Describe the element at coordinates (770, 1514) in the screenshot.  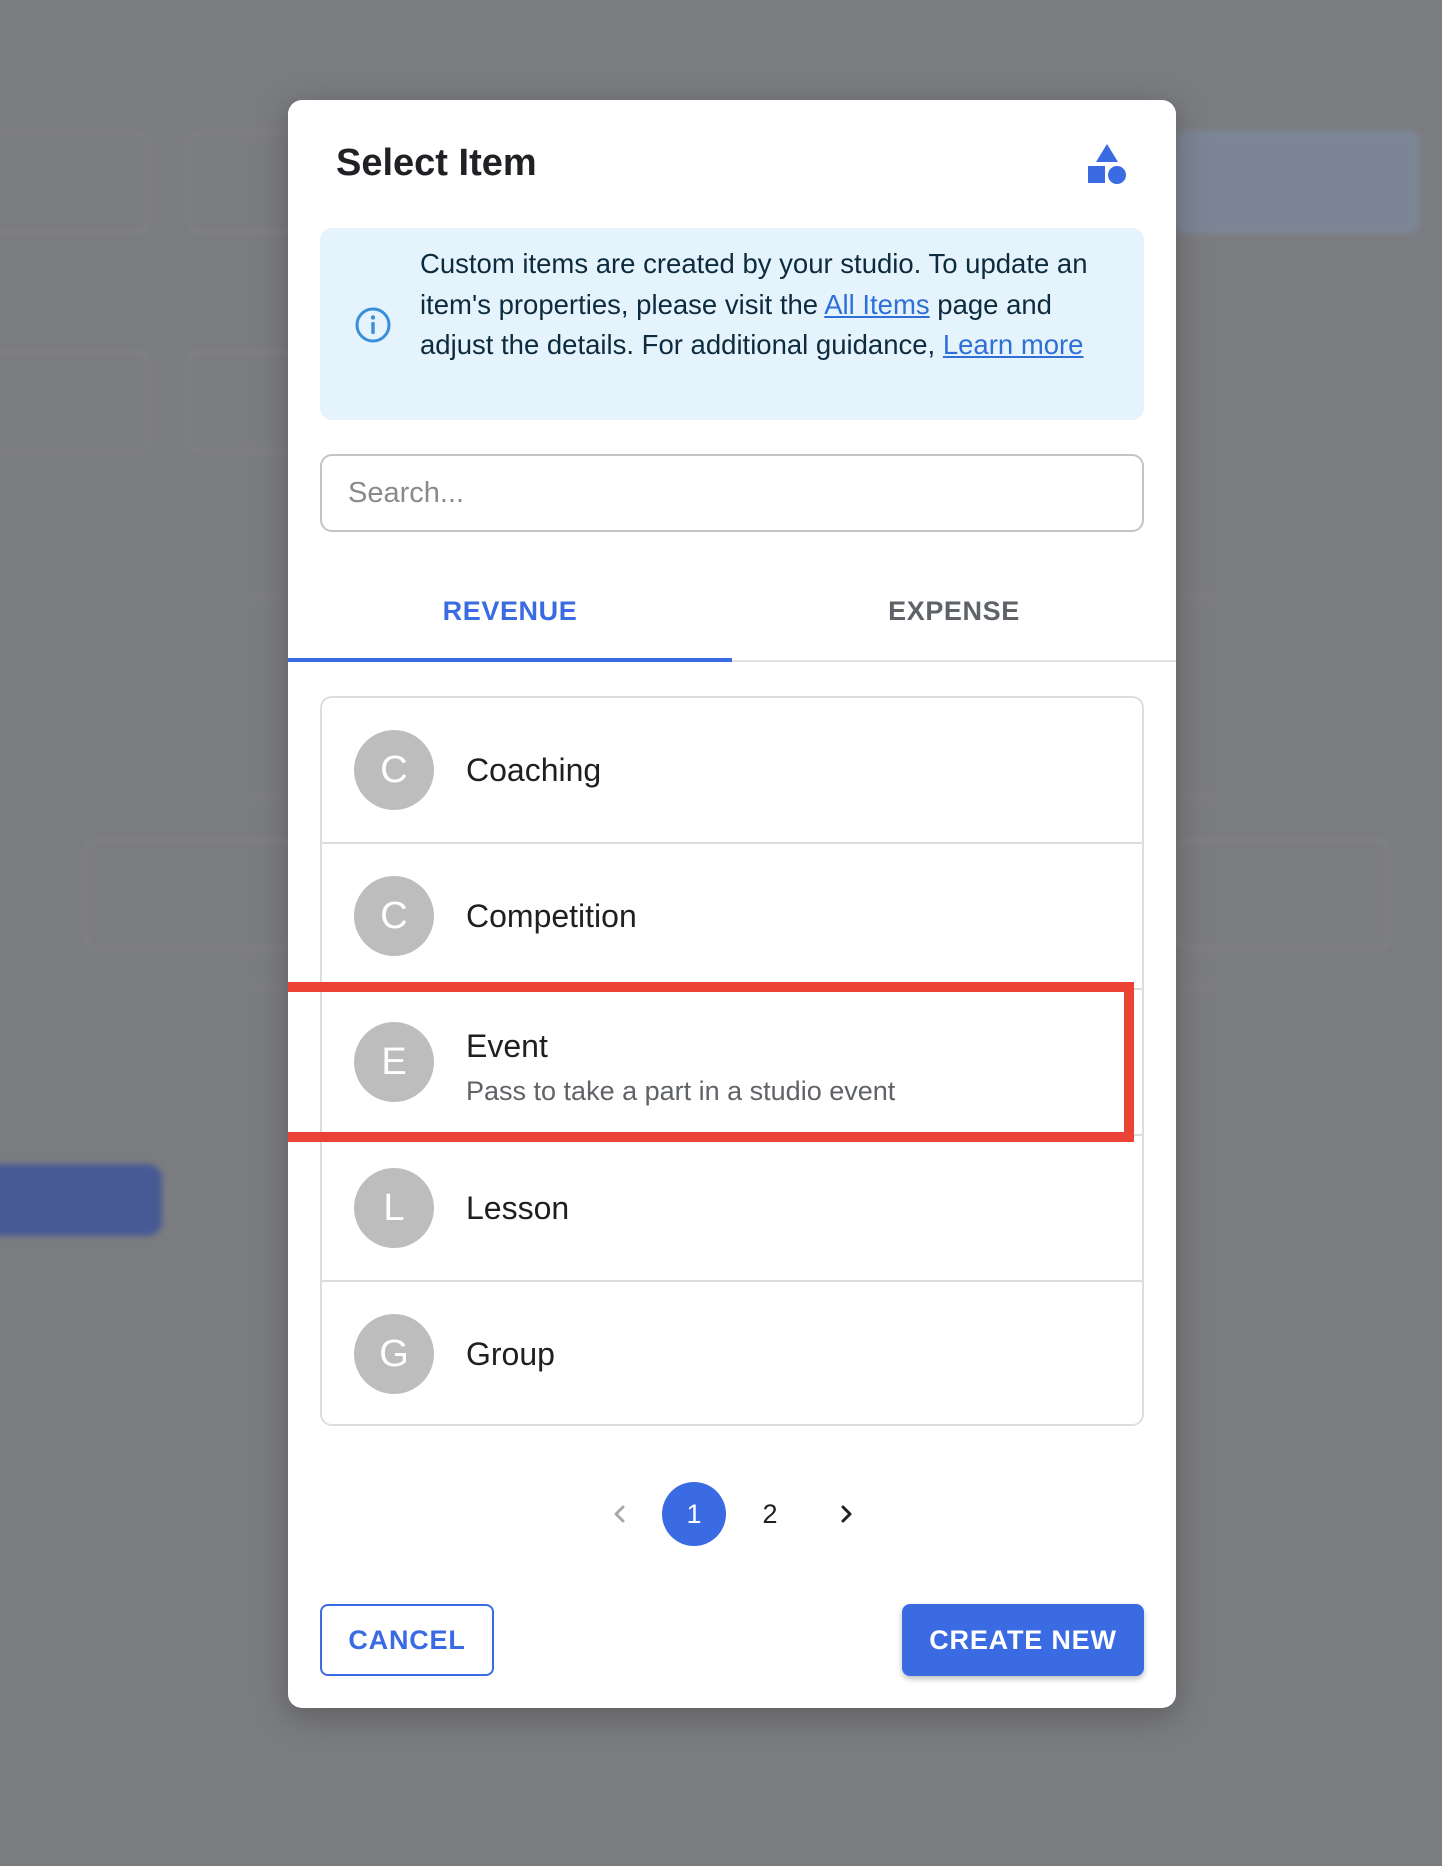
I see `page-2-button: 2` at that location.